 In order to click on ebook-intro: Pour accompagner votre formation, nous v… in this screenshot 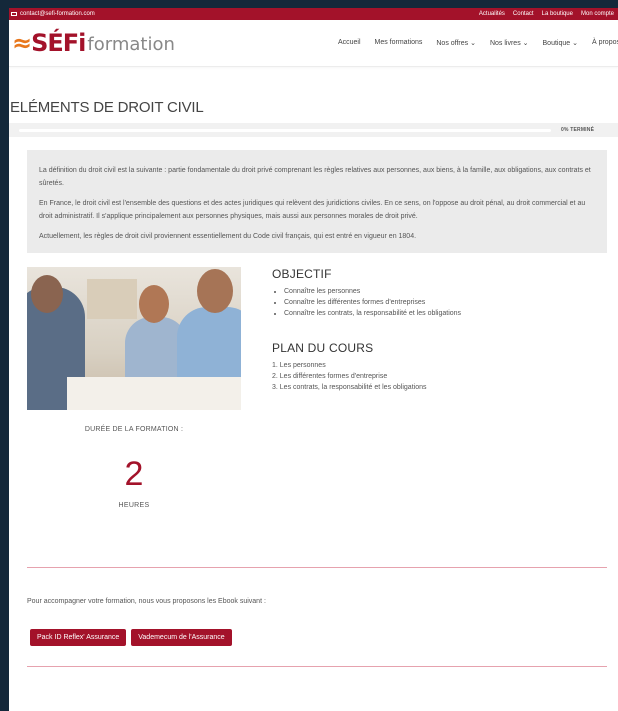, I will do `click(146, 601)`.